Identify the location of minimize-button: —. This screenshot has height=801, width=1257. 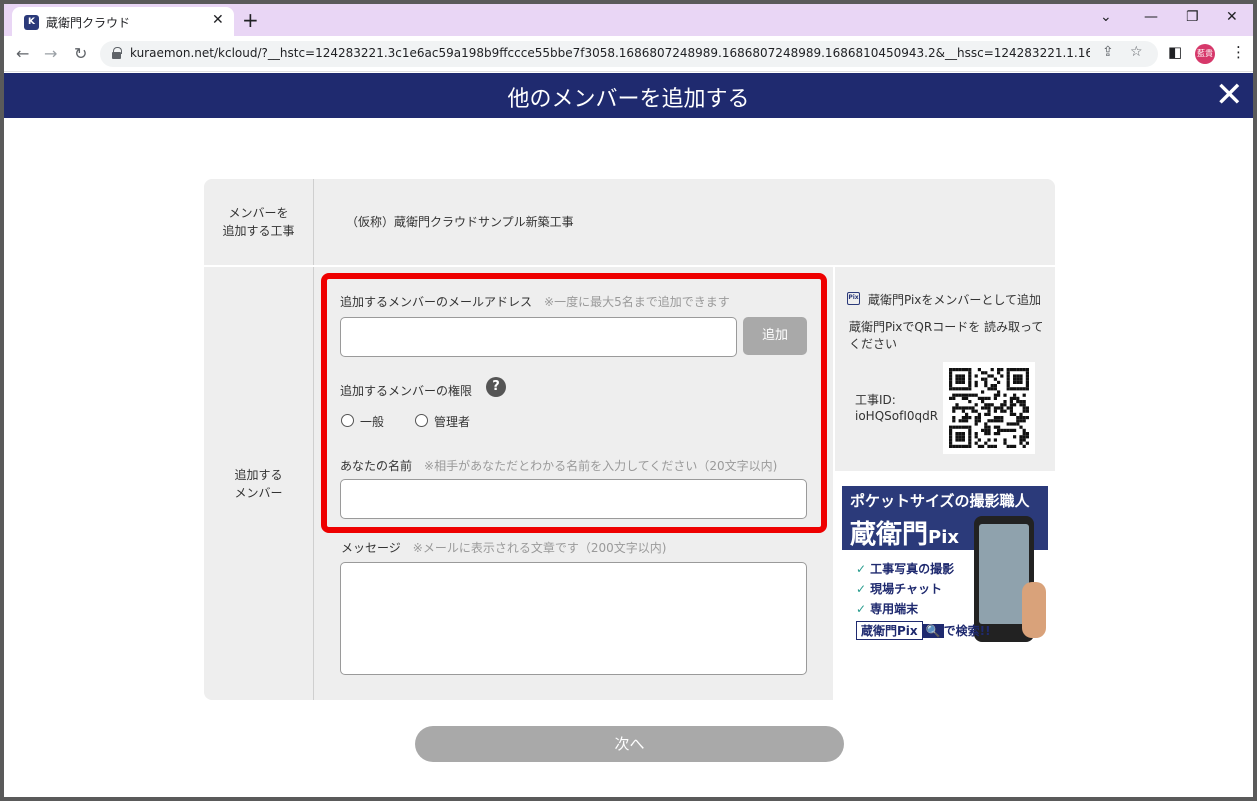
(1151, 17).